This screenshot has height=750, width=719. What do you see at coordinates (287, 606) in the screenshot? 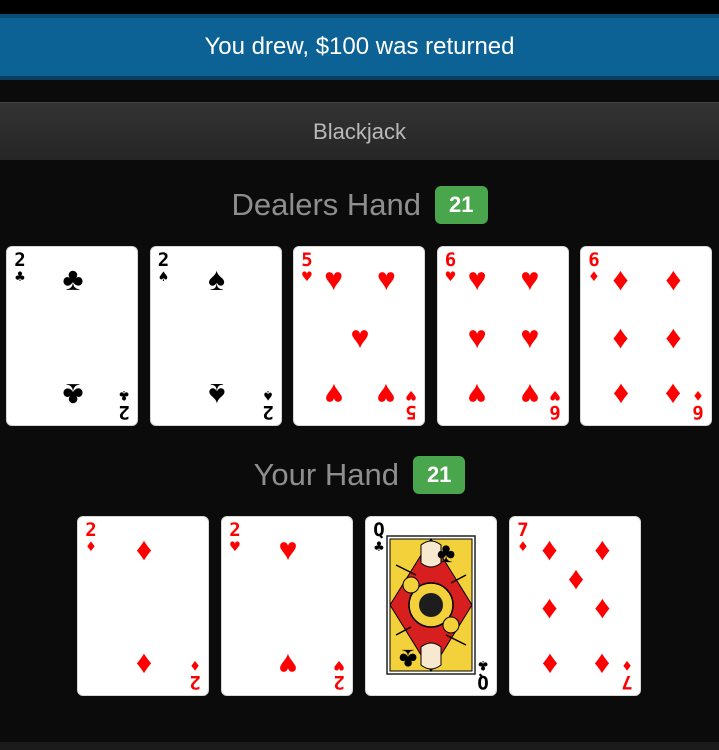
I see `card-two-of-hearts: 2 ♥ 2 ♥ ♥ ♥` at bounding box center [287, 606].